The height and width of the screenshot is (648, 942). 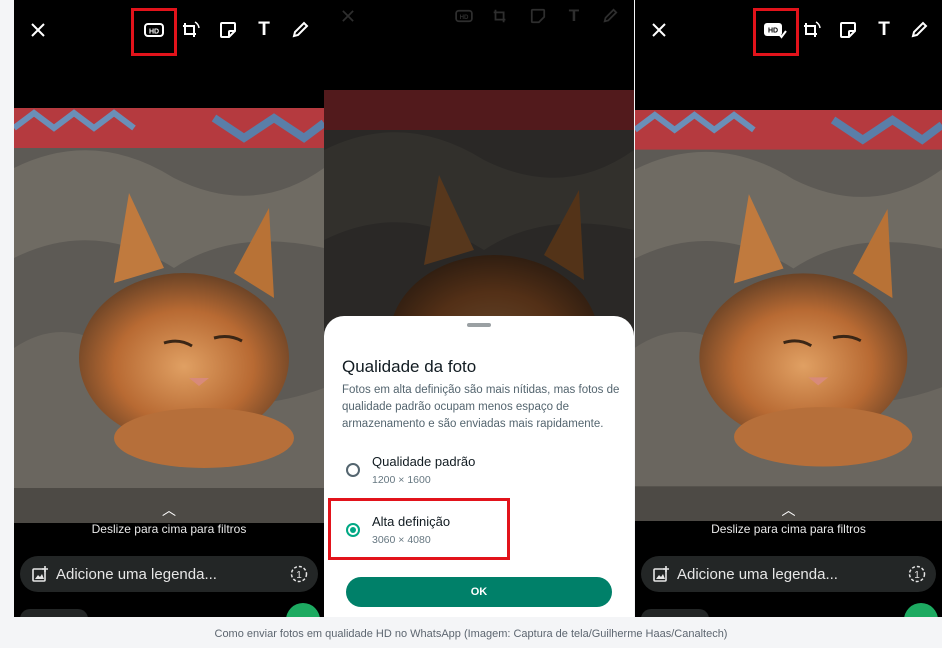 I want to click on option-standard-quality: Qualidade padrão 1200 × 1600, so click(x=477, y=474).